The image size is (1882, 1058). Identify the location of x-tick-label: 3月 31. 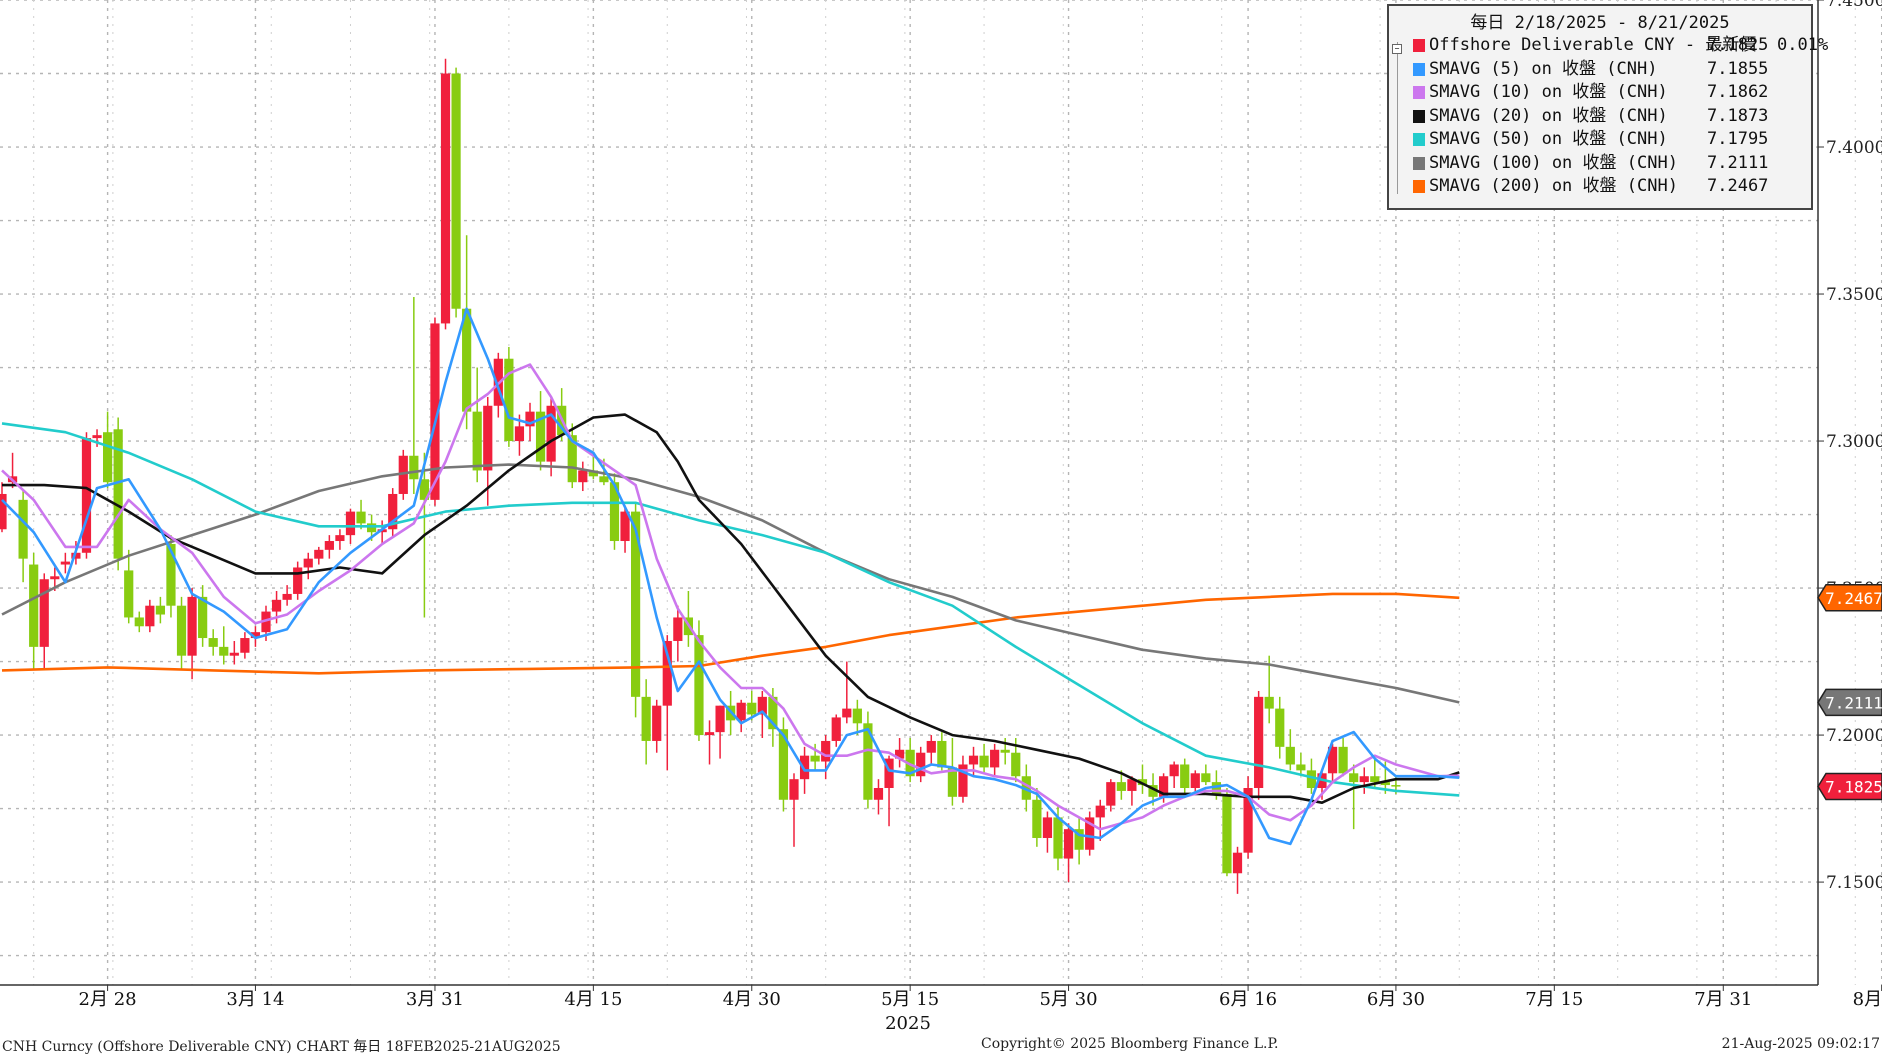
(435, 999).